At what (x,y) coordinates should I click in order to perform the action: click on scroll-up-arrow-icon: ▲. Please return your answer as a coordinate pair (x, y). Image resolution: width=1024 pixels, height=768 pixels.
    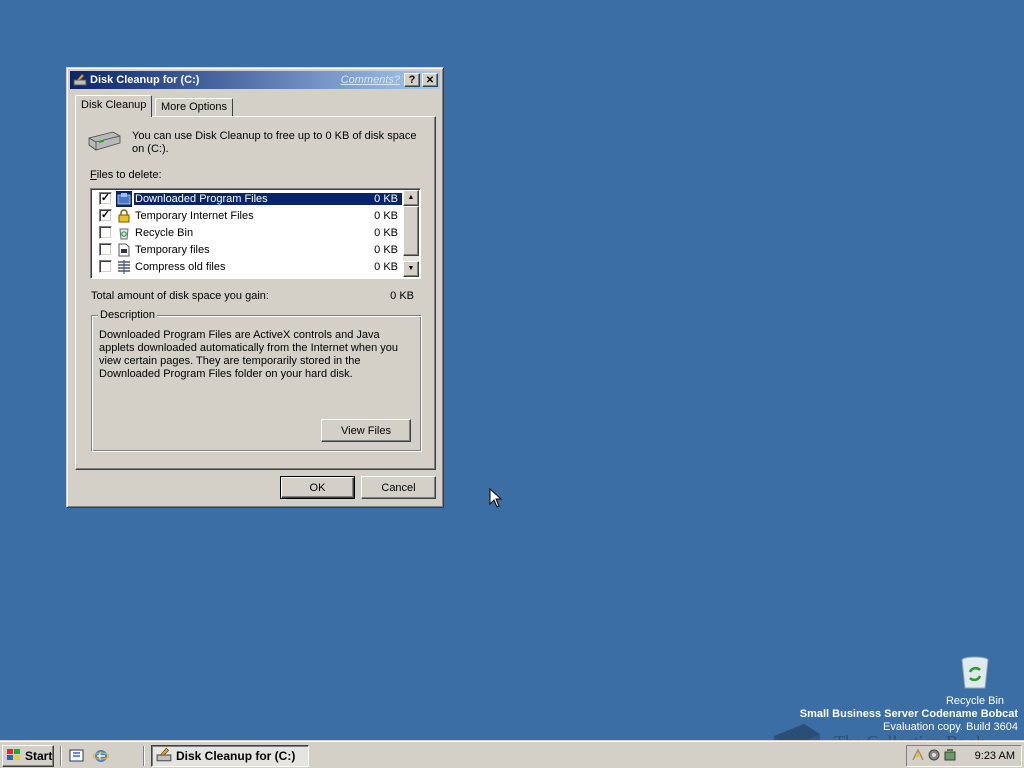
    Looking at the image, I should click on (411, 197).